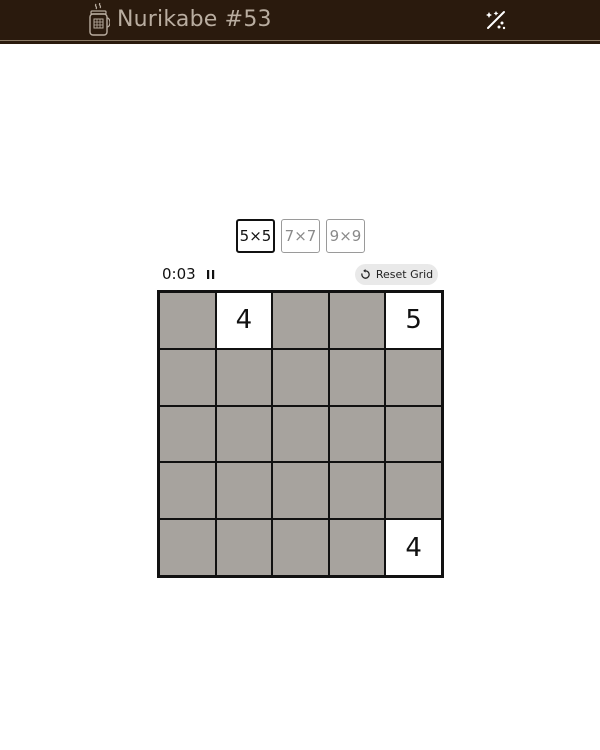 This screenshot has width=600, height=750. I want to click on app-title: Nurikabe #53, so click(194, 19).